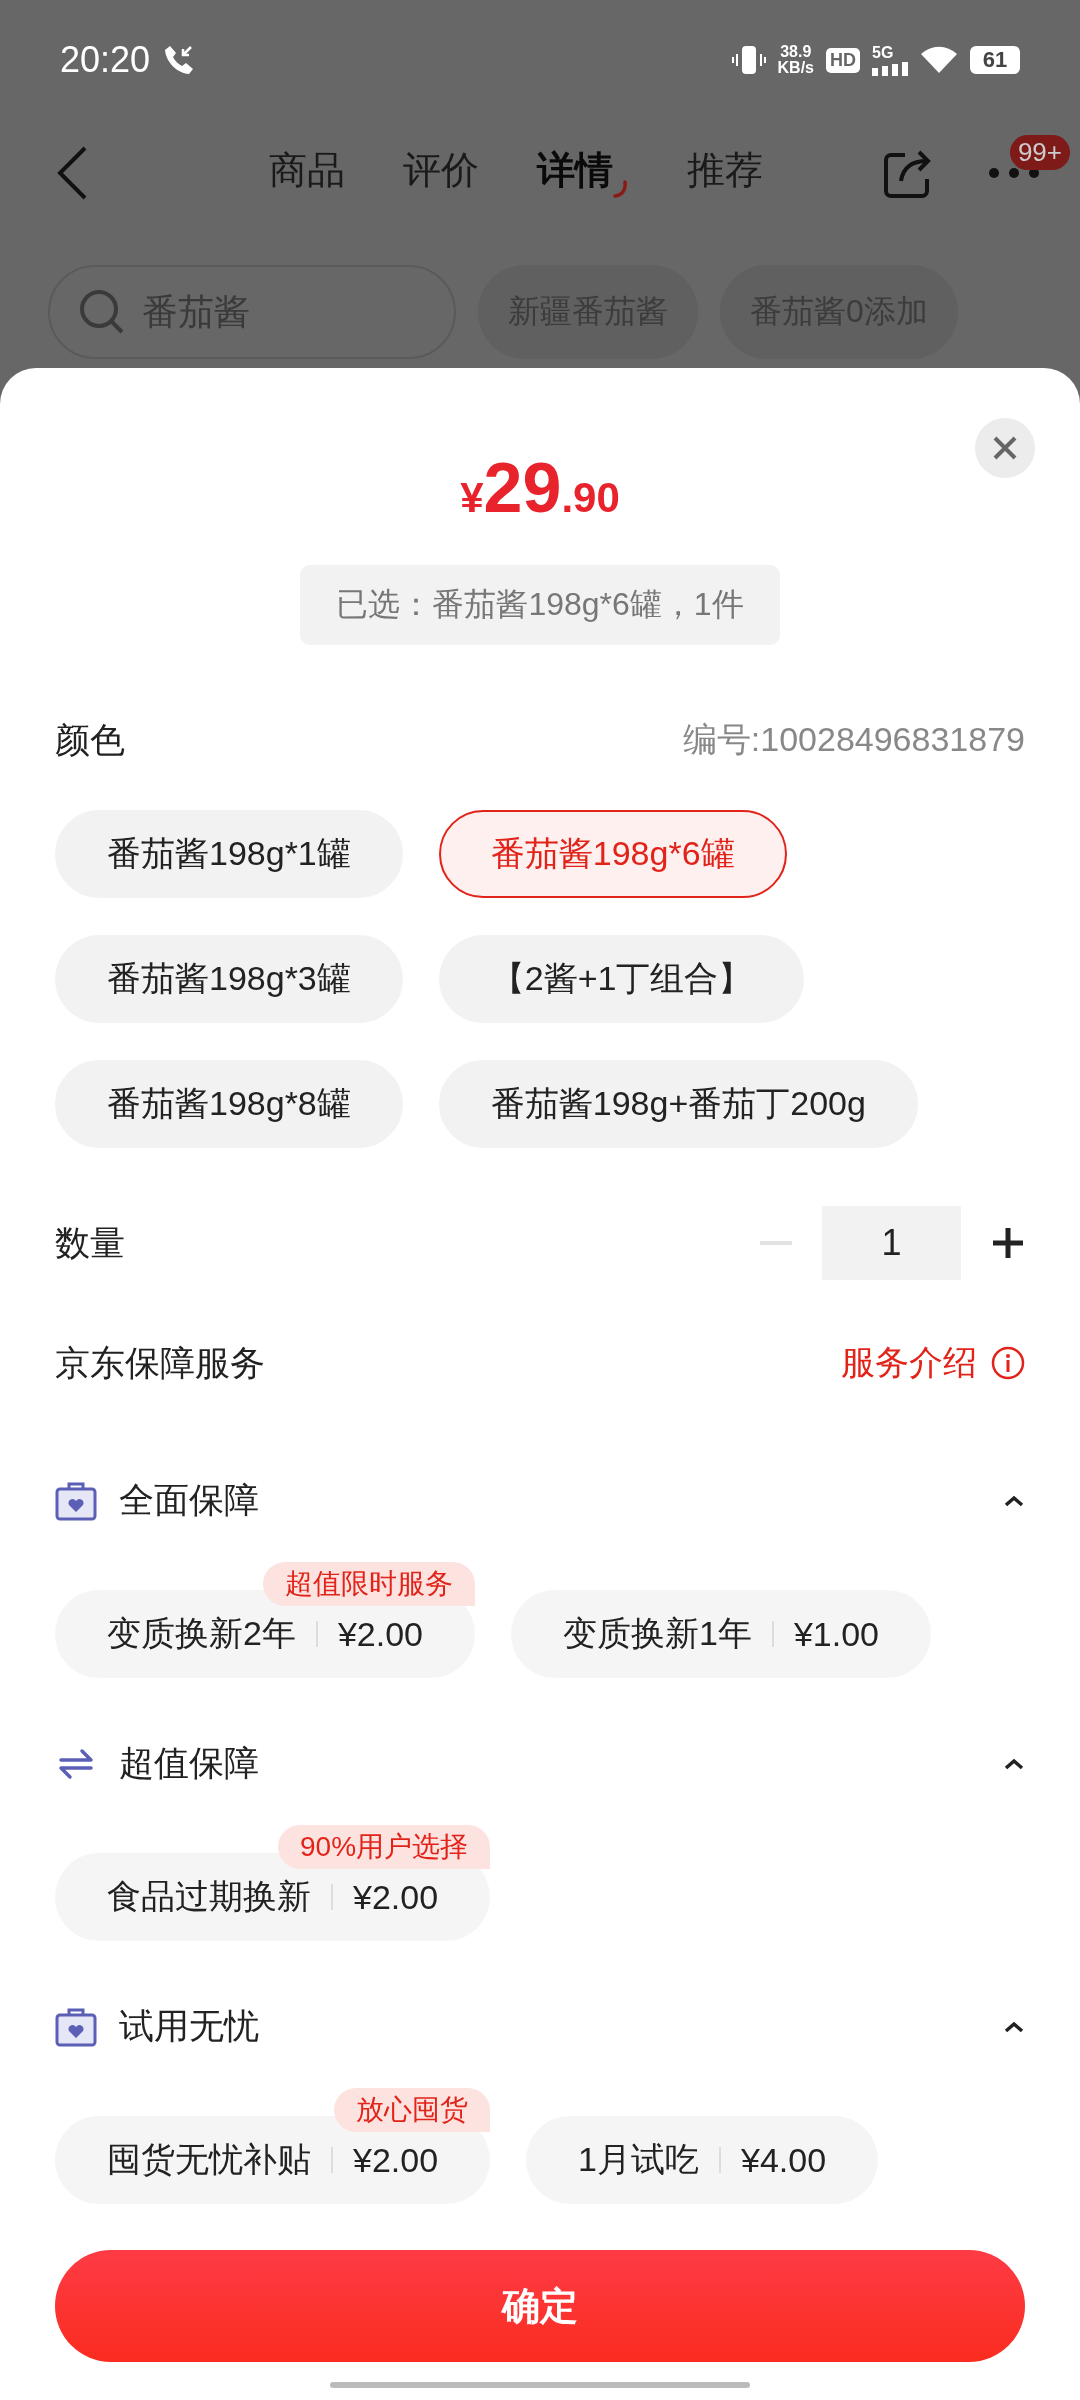 The width and height of the screenshot is (1080, 2400). What do you see at coordinates (883, 53) in the screenshot?
I see `network-type: 5G` at bounding box center [883, 53].